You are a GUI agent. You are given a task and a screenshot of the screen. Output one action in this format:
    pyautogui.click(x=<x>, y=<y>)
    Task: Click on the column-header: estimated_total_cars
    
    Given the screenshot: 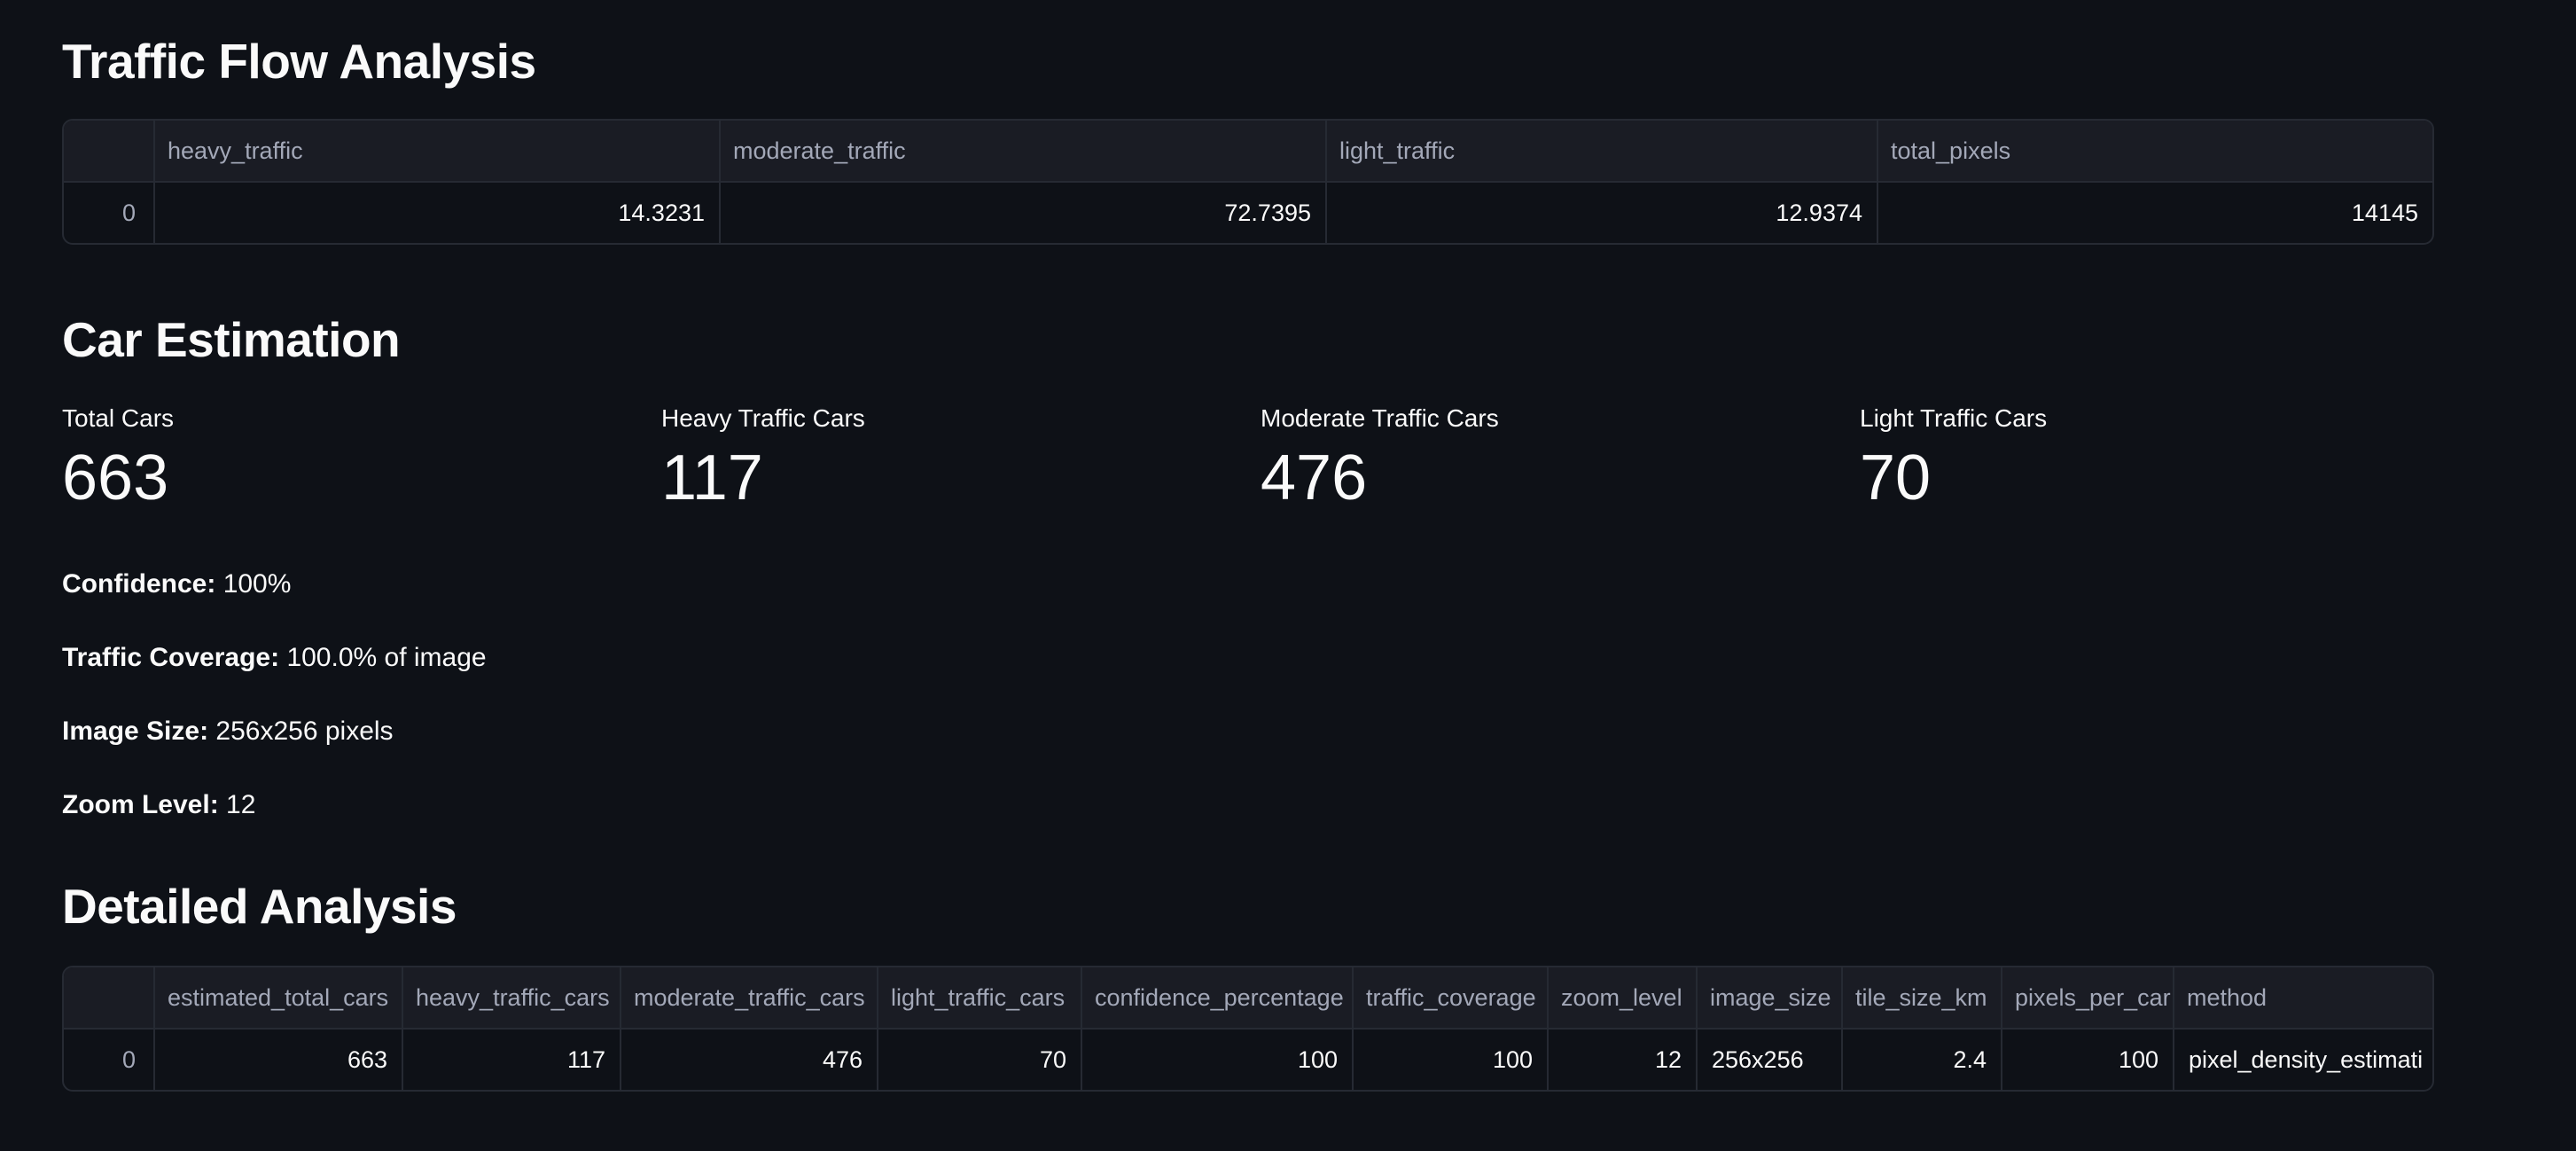 What is the action you would take?
    pyautogui.click(x=278, y=998)
    